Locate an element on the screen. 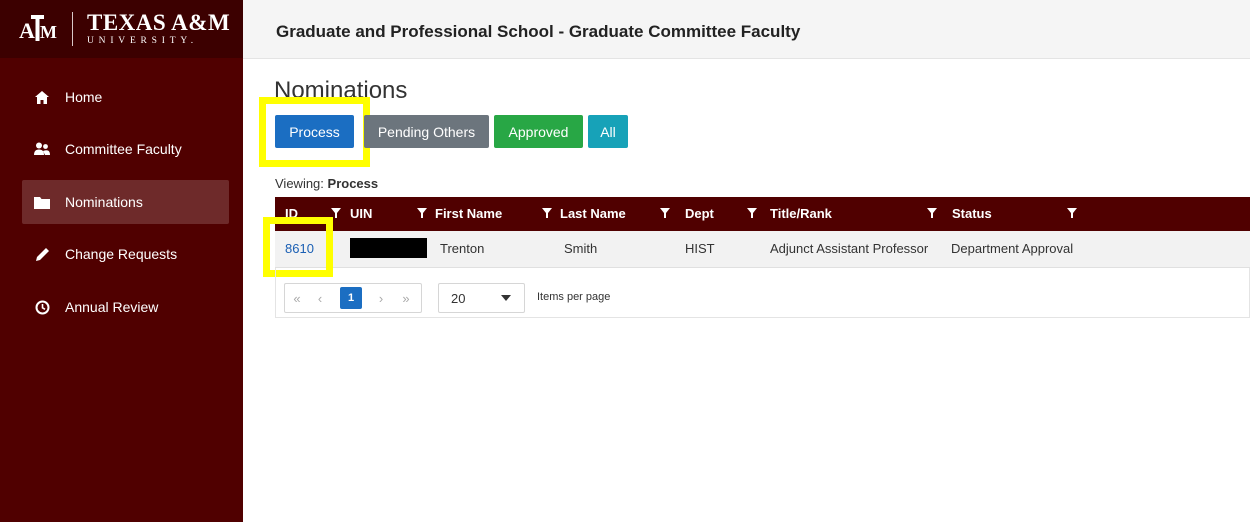 Image resolution: width=1250 pixels, height=522 pixels. column-header-title-rank: Title/Rank is located at coordinates (801, 213).